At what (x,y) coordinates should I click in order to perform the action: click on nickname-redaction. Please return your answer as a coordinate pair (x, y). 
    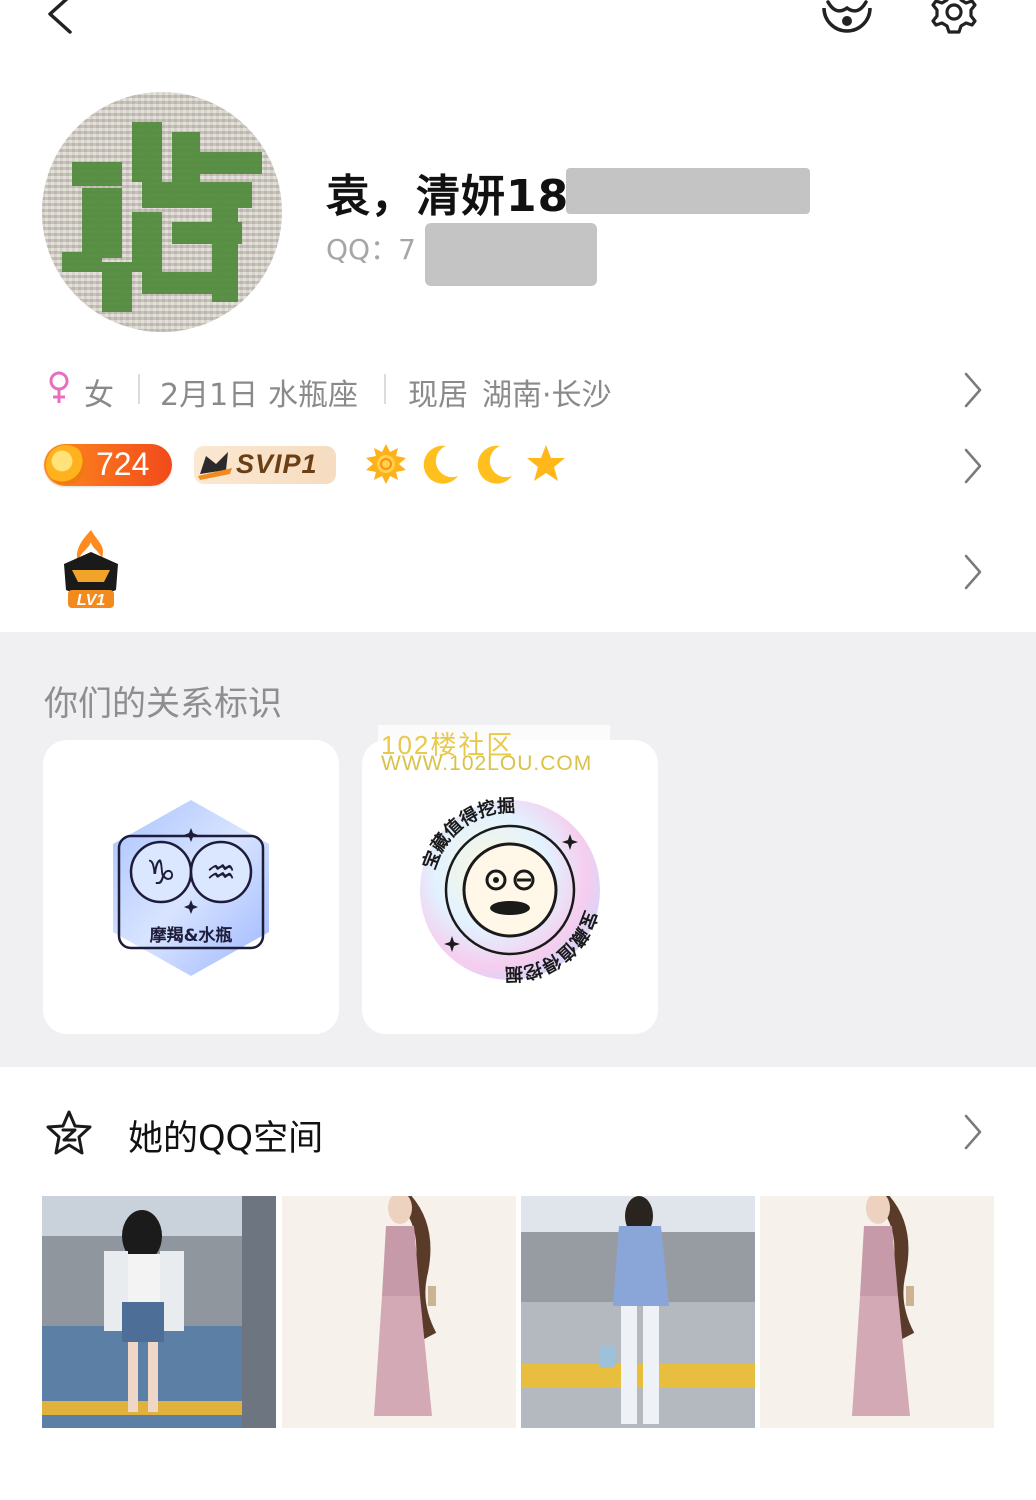
    Looking at the image, I should click on (688, 191).